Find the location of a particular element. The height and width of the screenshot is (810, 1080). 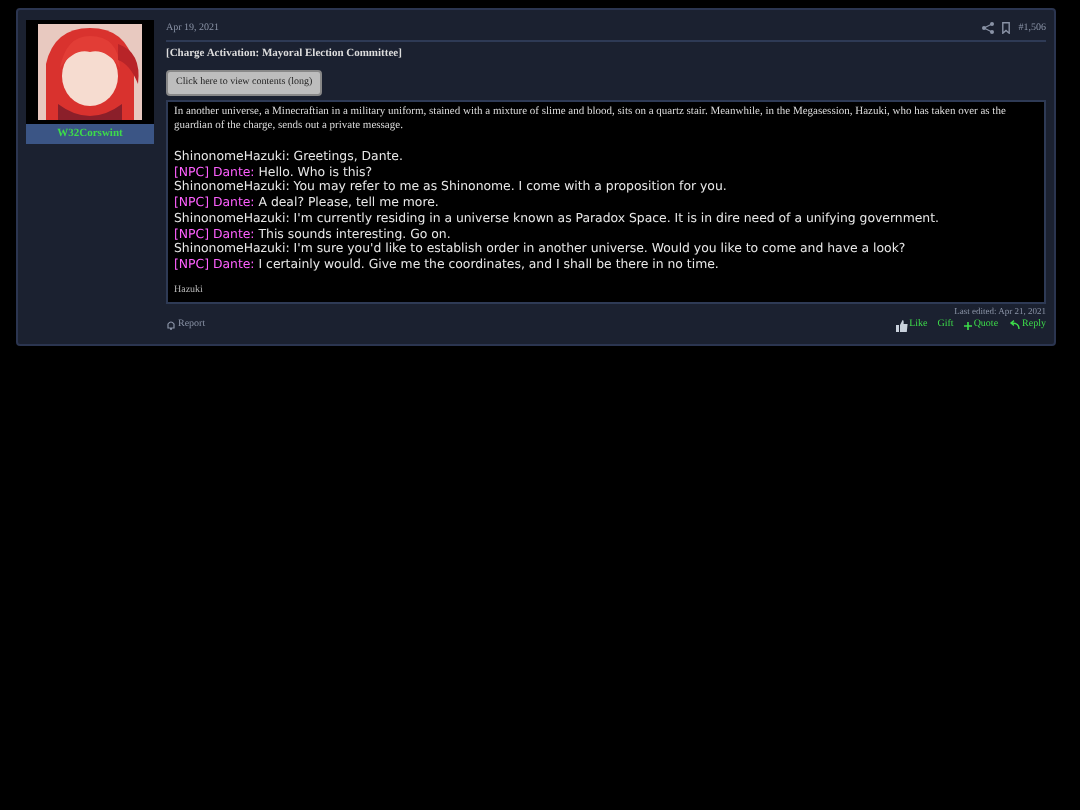

share-icon is located at coordinates (988, 28).